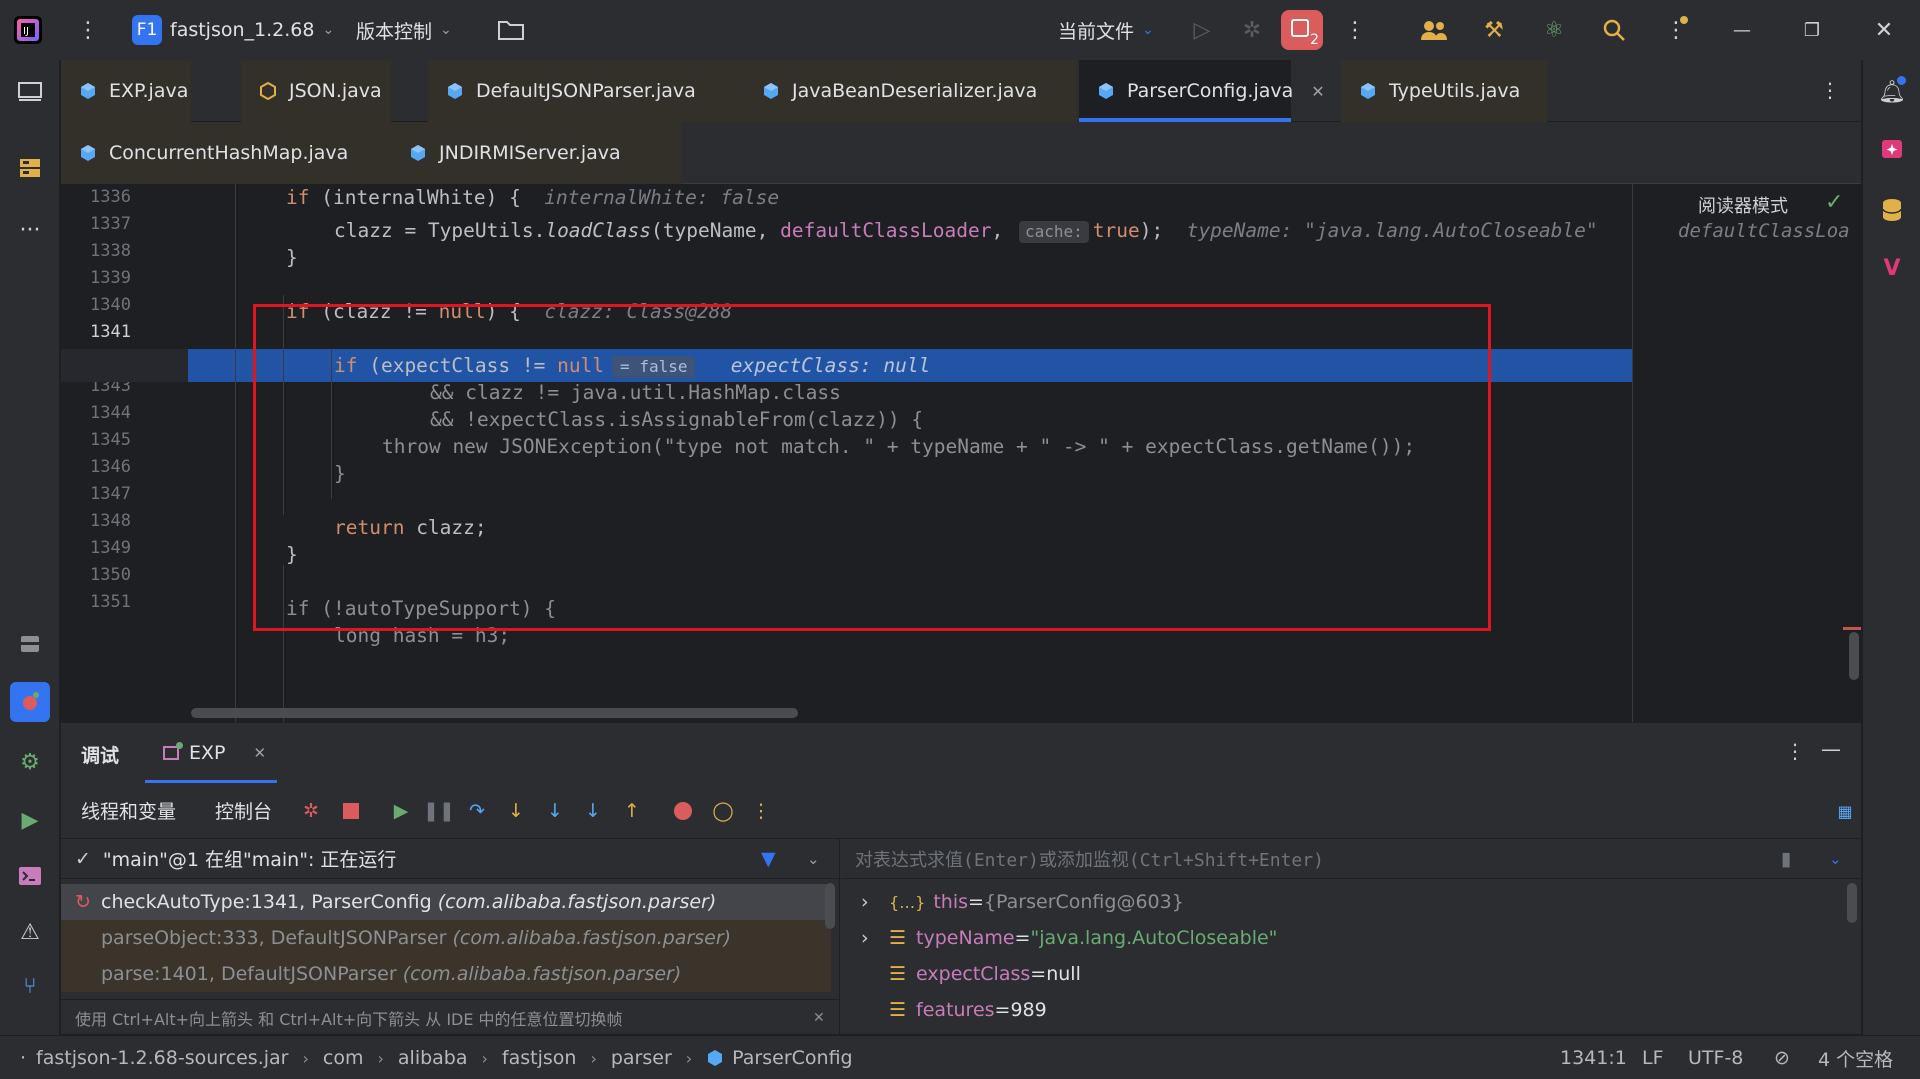 This screenshot has width=1920, height=1079. I want to click on frames-scrollbar, so click(830, 906).